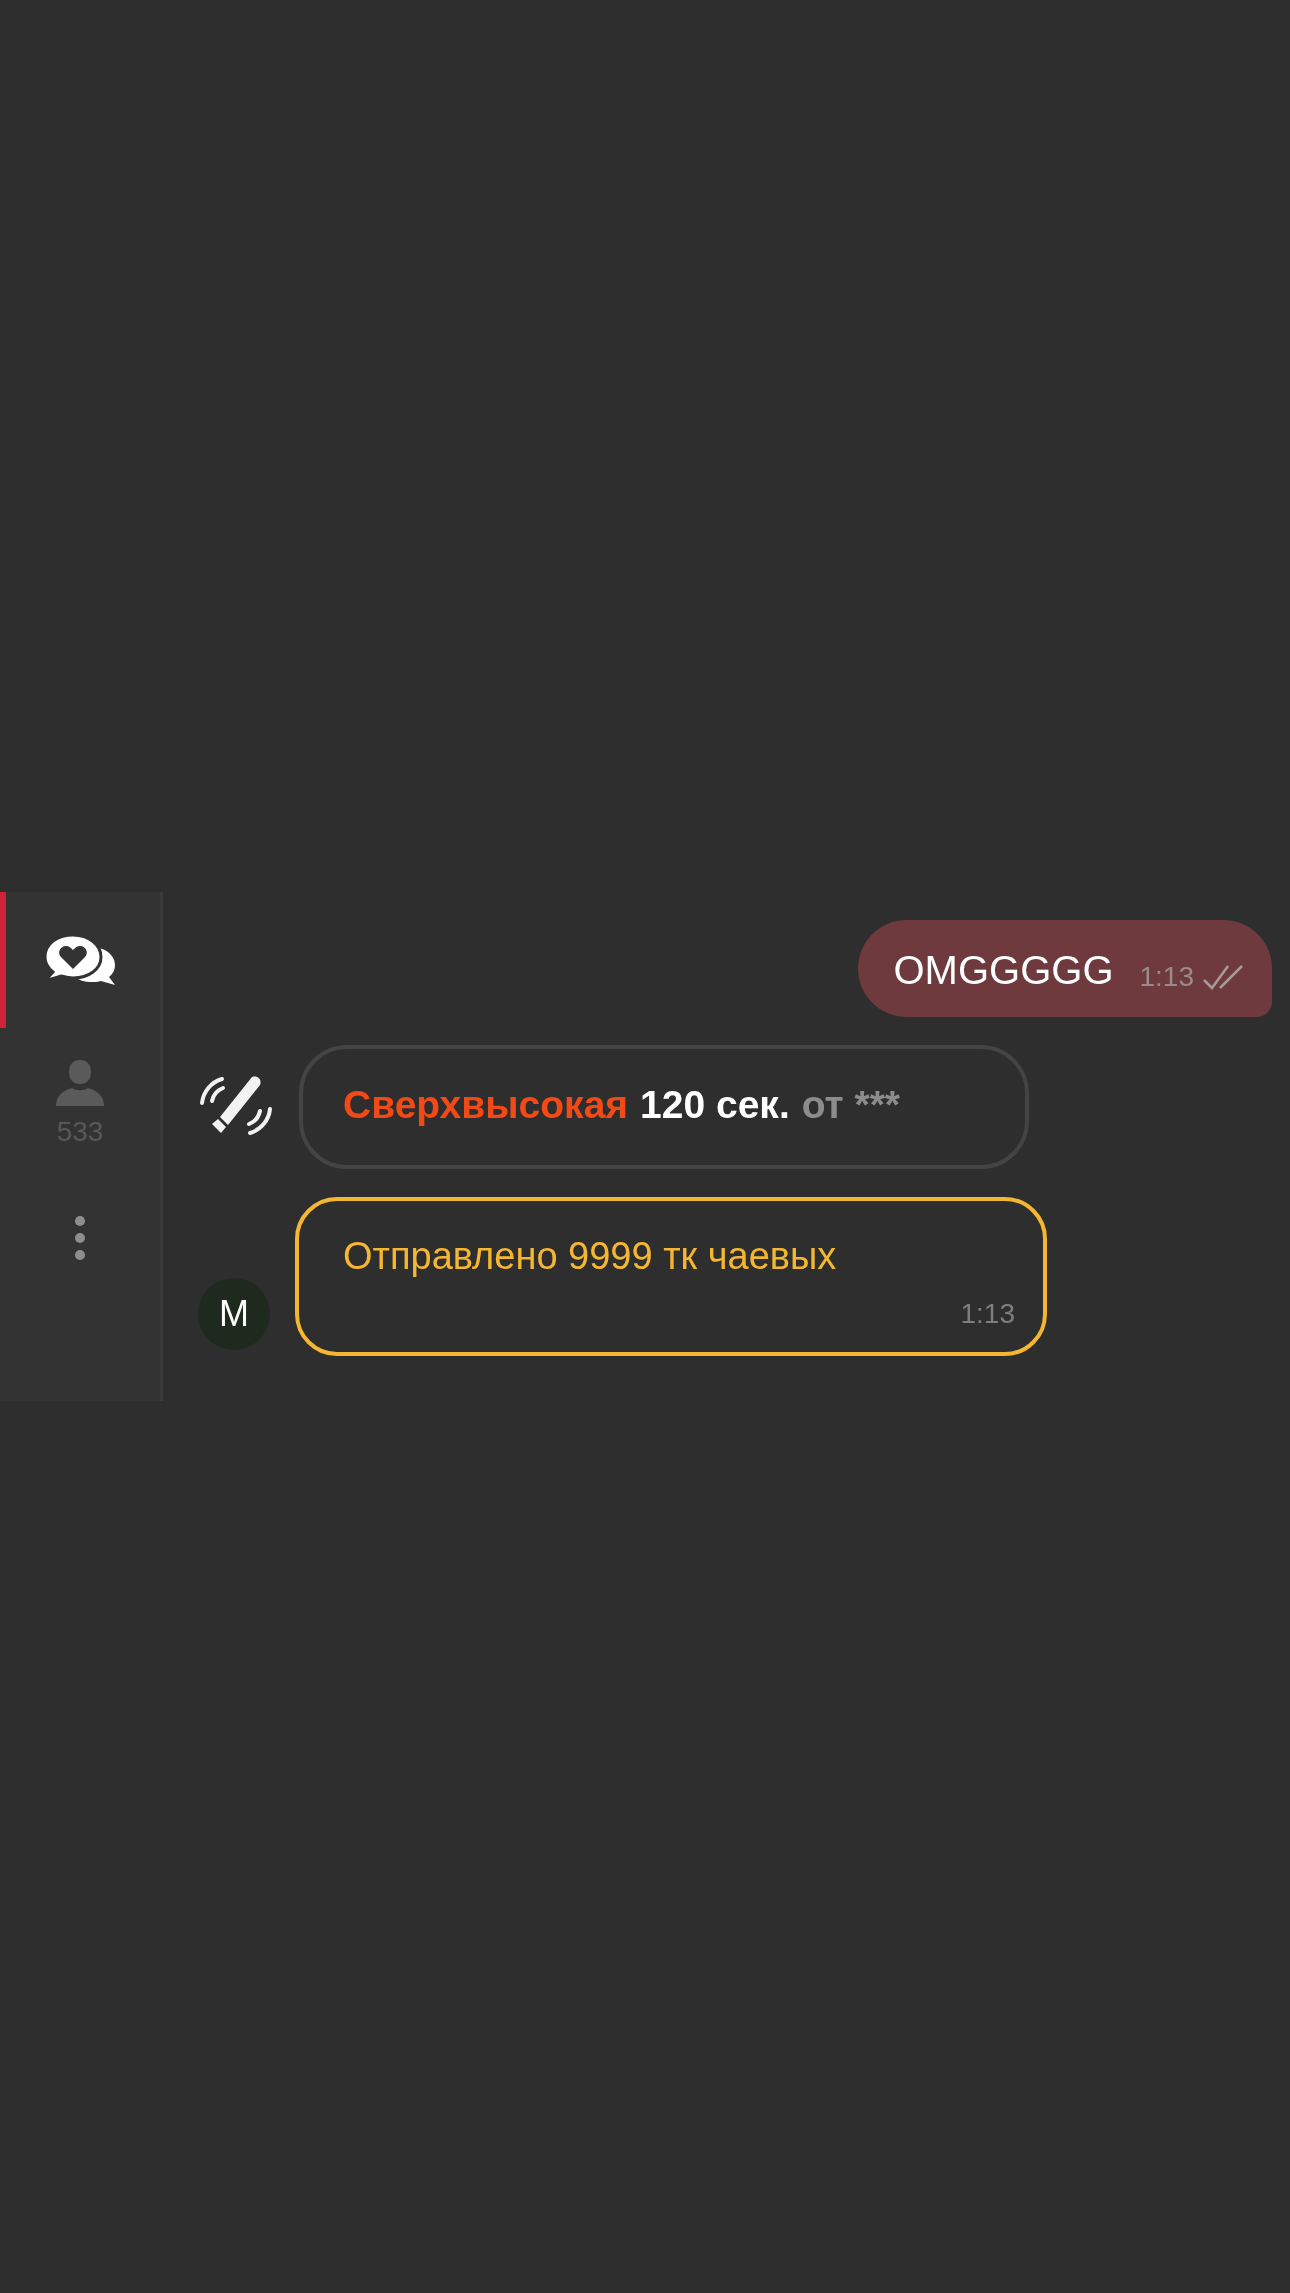 This screenshot has width=1290, height=2293. I want to click on tip-text: Отправлено 9999 тк чаевых, so click(590, 1256).